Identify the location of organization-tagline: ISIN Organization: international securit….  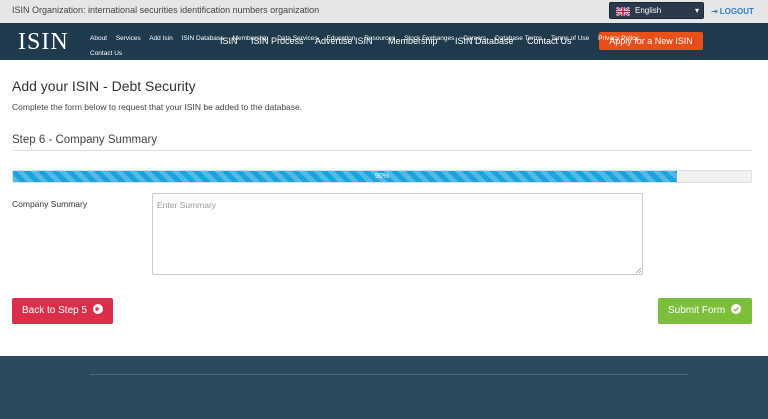
(166, 10).